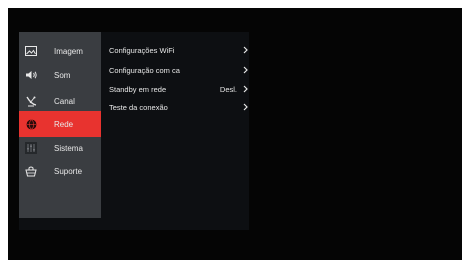  I want to click on sidebar-item-imagem: Imagem, so click(60, 51).